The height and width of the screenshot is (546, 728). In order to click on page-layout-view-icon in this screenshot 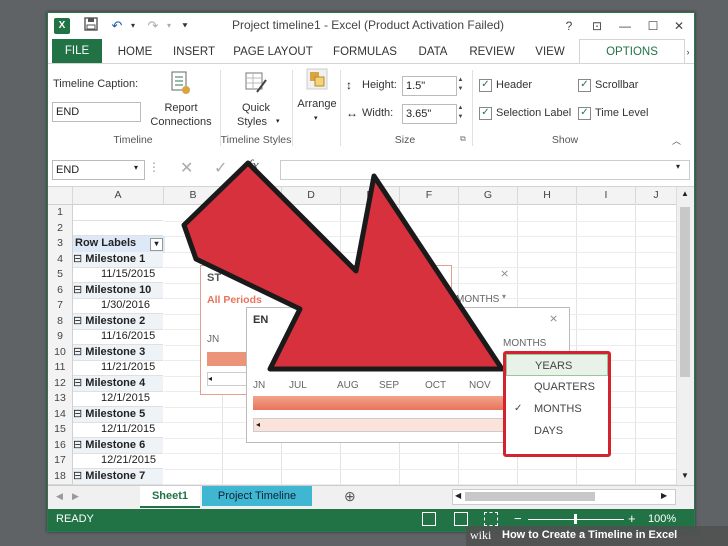, I will do `click(461, 519)`.